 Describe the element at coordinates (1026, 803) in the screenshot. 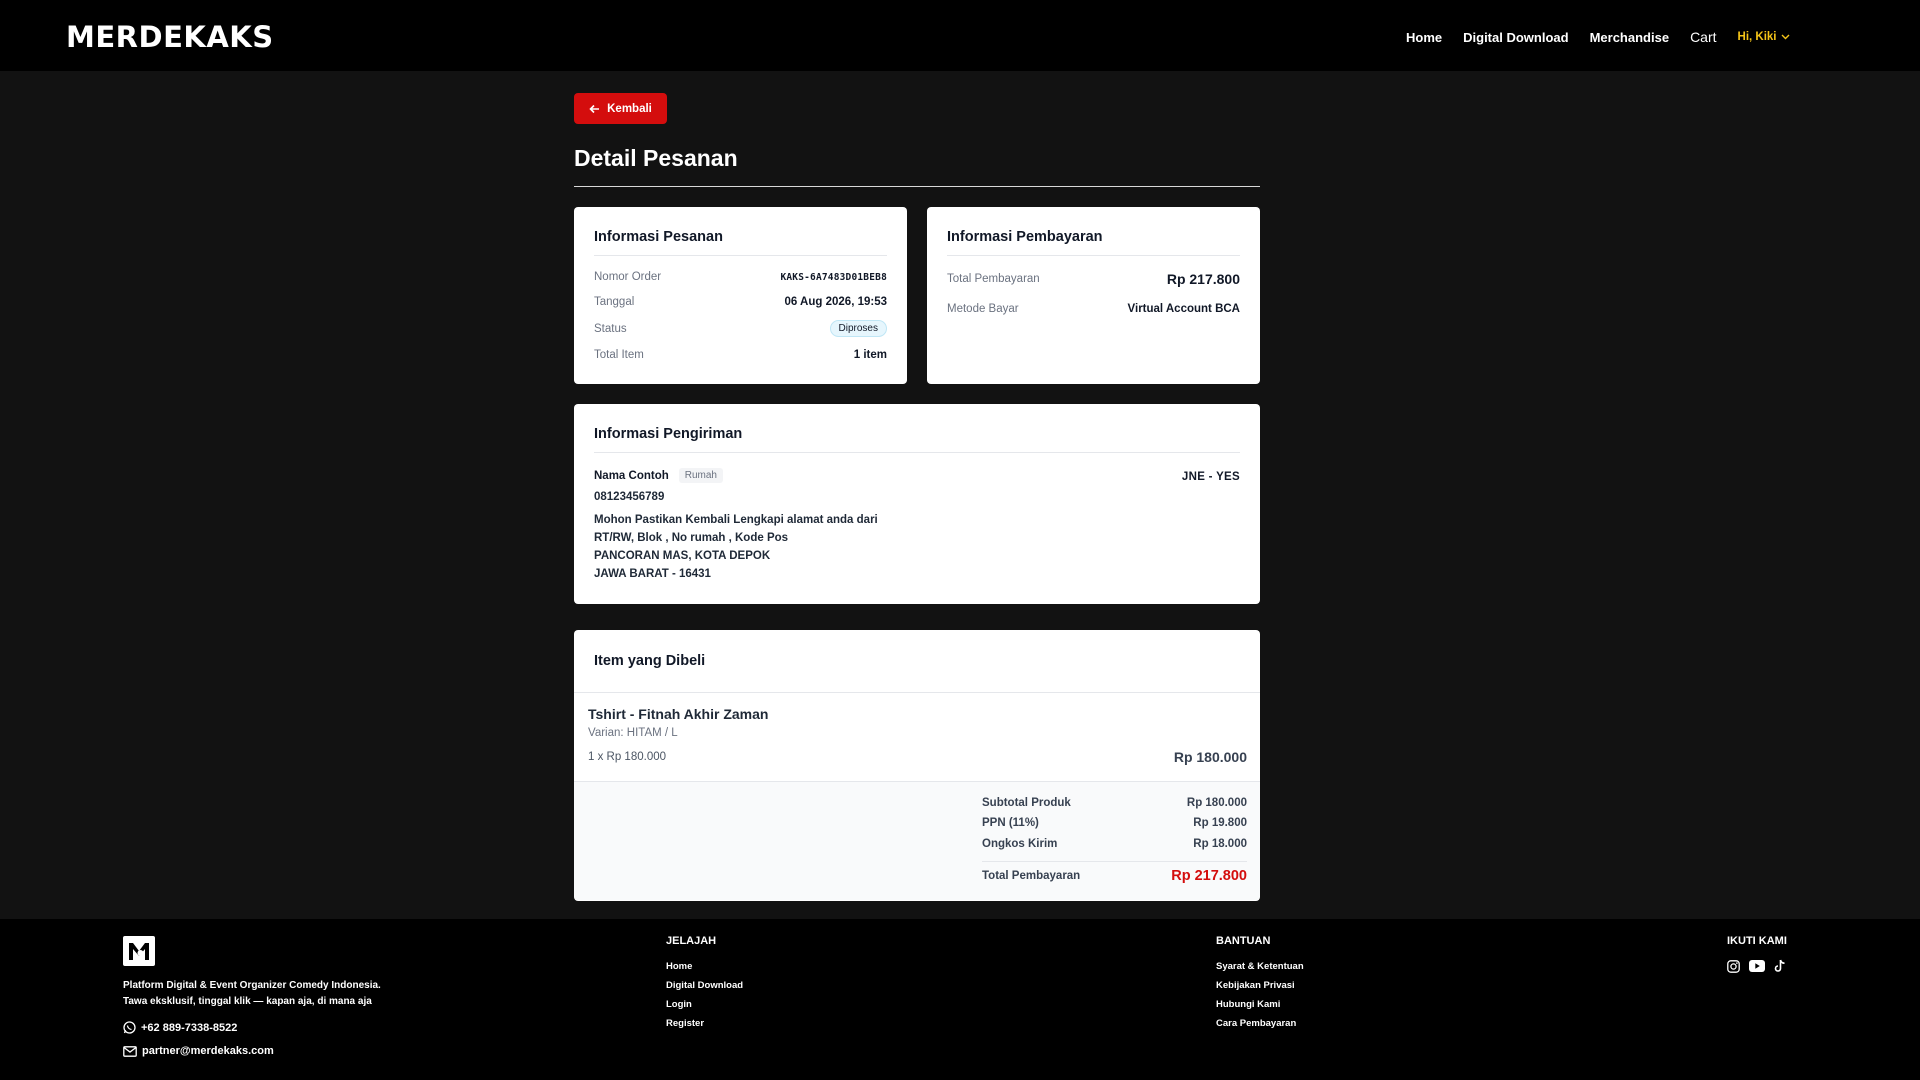

I see `summary-label: Subtotal Produk` at that location.